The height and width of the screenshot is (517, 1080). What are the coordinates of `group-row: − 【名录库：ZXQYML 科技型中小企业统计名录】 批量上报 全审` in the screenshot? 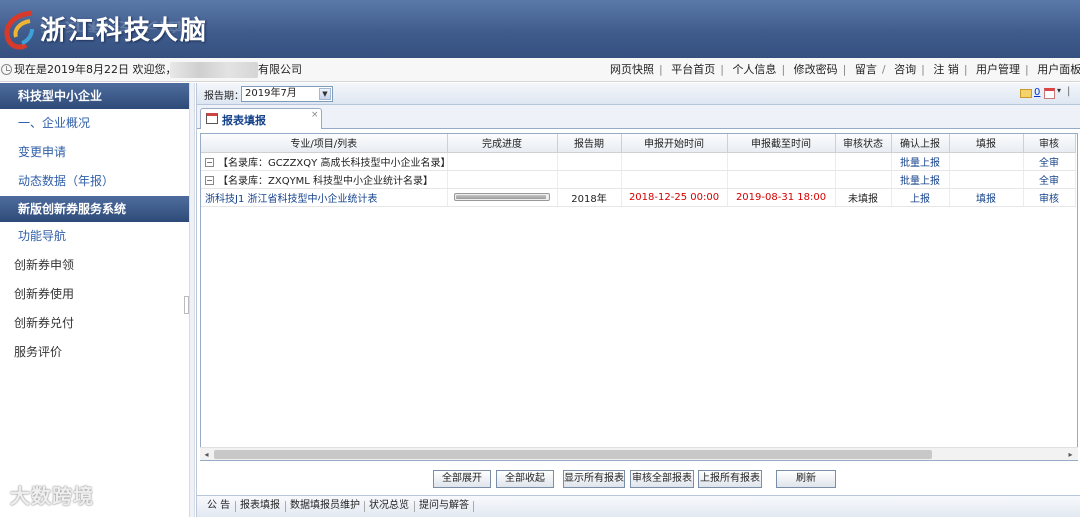 It's located at (638, 179).